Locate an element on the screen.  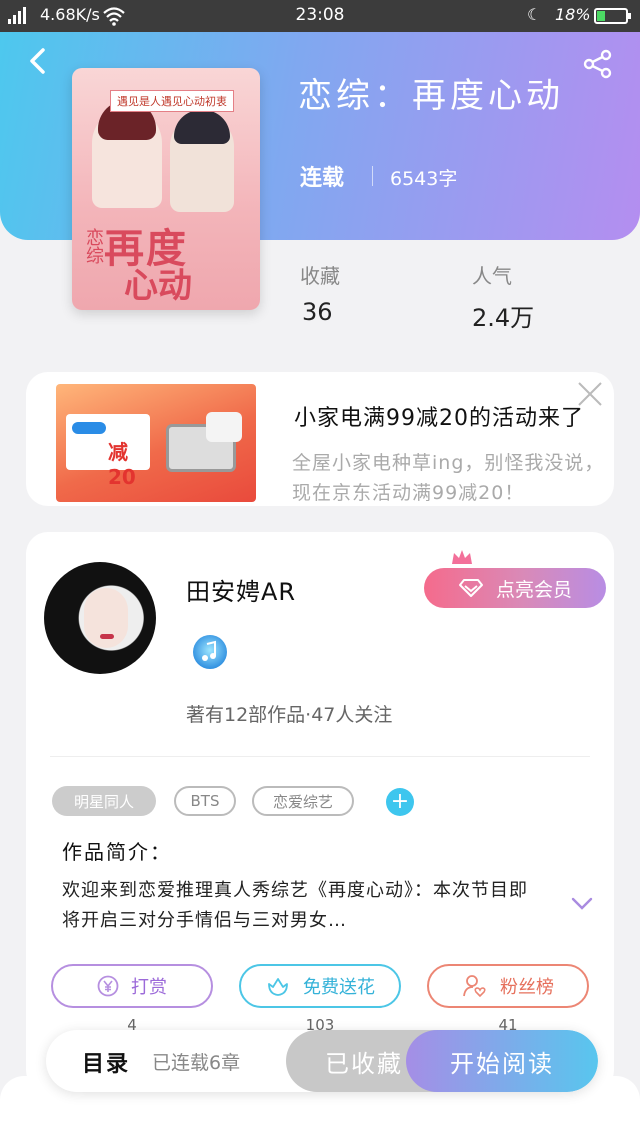
cover-prefix: 恋综 is located at coordinates (93, 246).